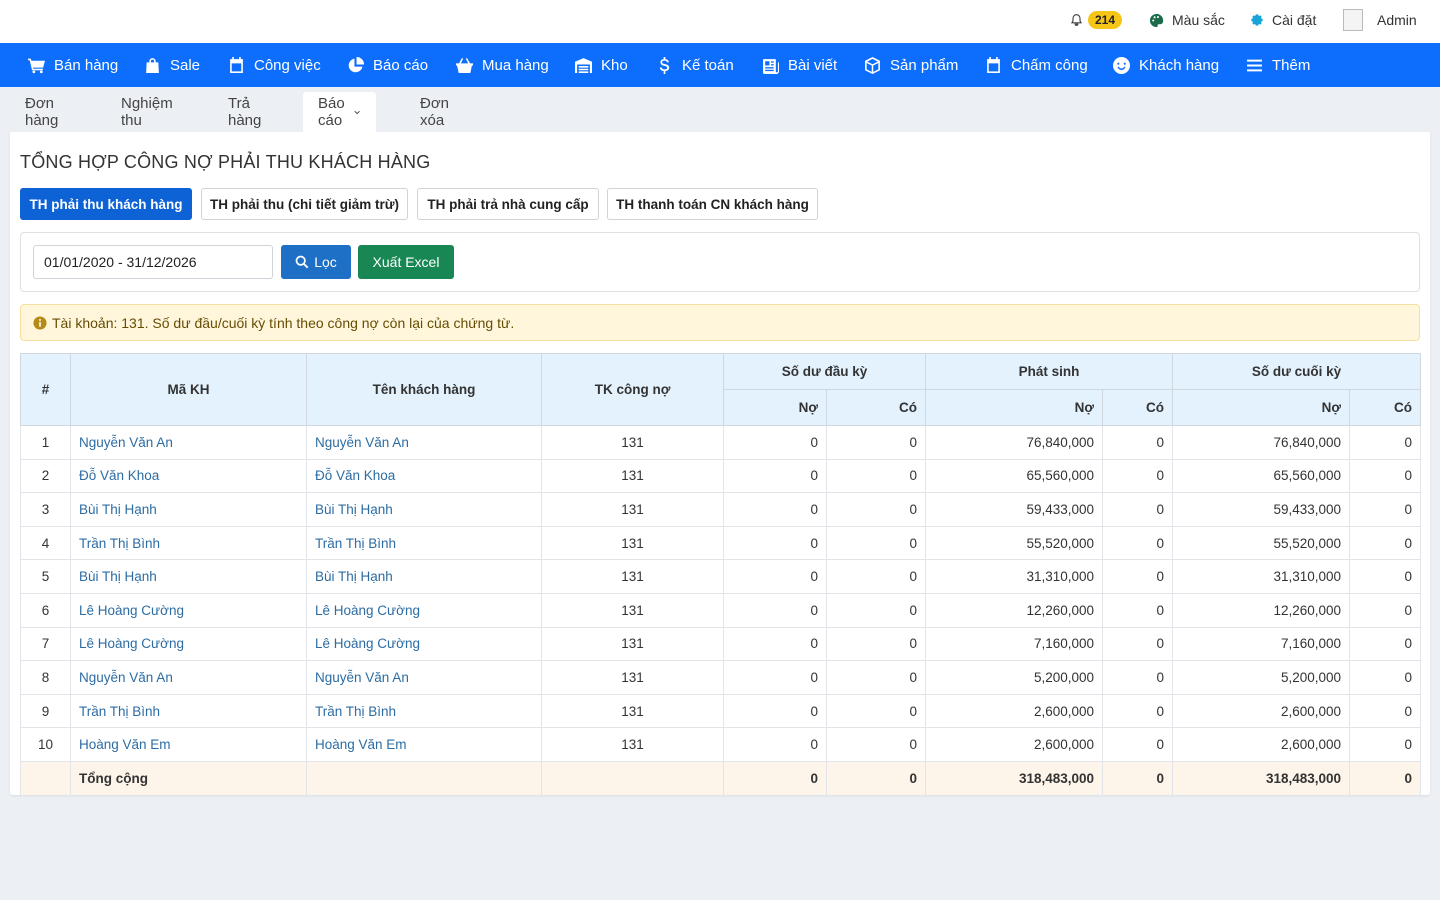 The width and height of the screenshot is (1440, 900). I want to click on nav-item-ban-hang: Bán hàng, so click(73, 65).